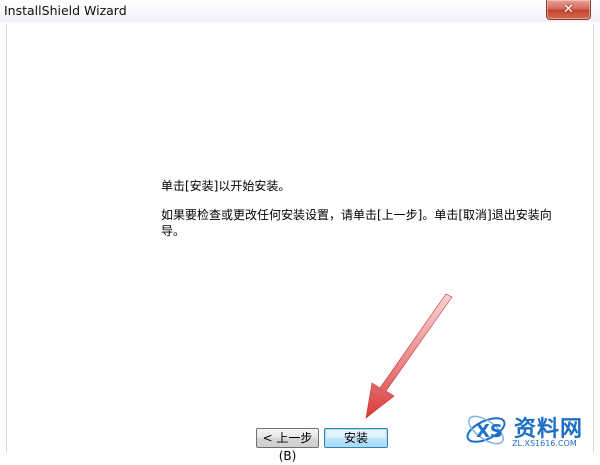 The image size is (600, 465). I want to click on install-instruction-text: 单击[安装]以开始安装。, so click(226, 186).